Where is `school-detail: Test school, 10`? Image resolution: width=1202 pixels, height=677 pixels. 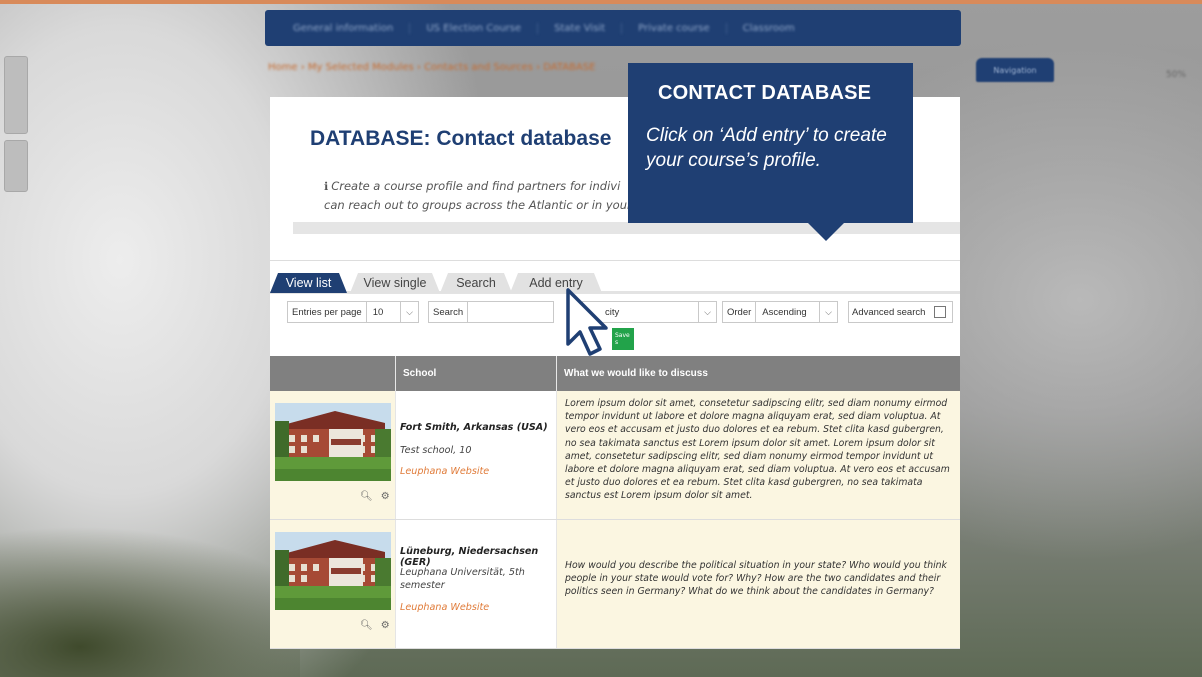 school-detail: Test school, 10 is located at coordinates (436, 450).